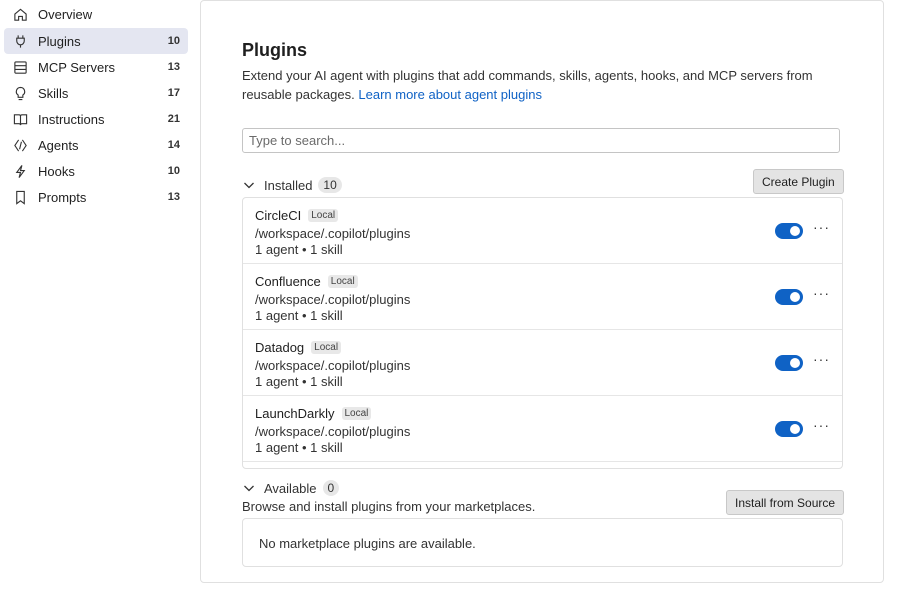 The width and height of the screenshot is (900, 600). What do you see at coordinates (541, 140) in the screenshot?
I see `search-input` at bounding box center [541, 140].